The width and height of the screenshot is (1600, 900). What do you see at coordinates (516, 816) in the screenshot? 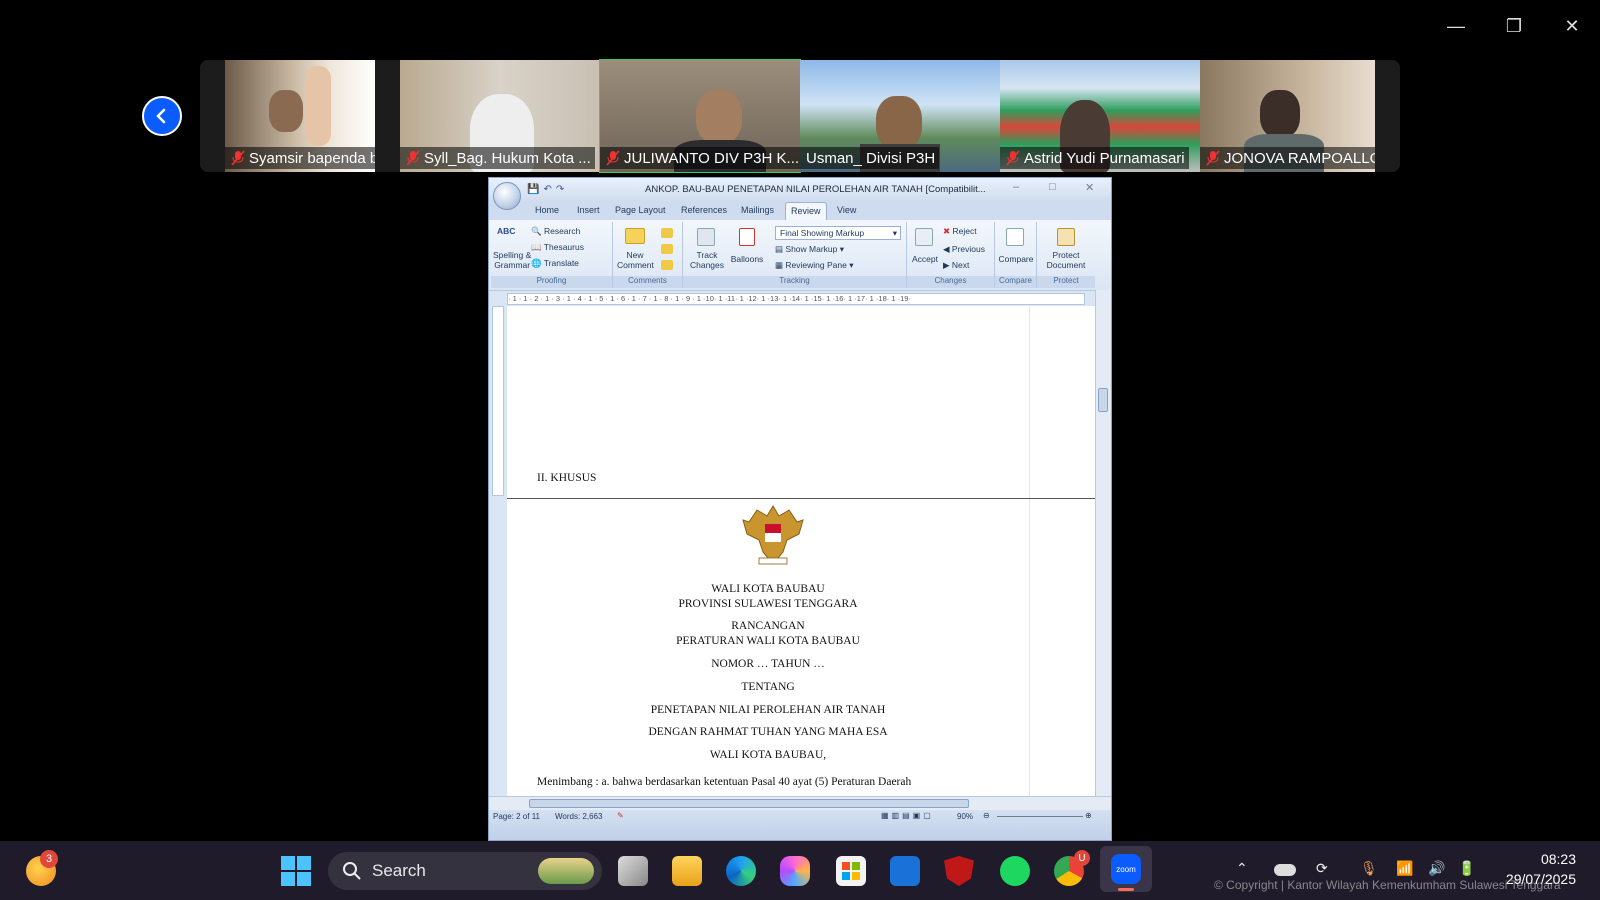
I see `page-count: Page: 2 of 11` at bounding box center [516, 816].